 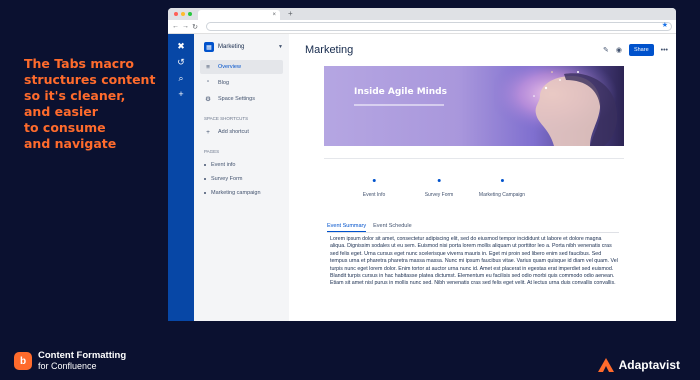 What do you see at coordinates (274, 15) in the screenshot?
I see `close-tab-icon: ×` at bounding box center [274, 15].